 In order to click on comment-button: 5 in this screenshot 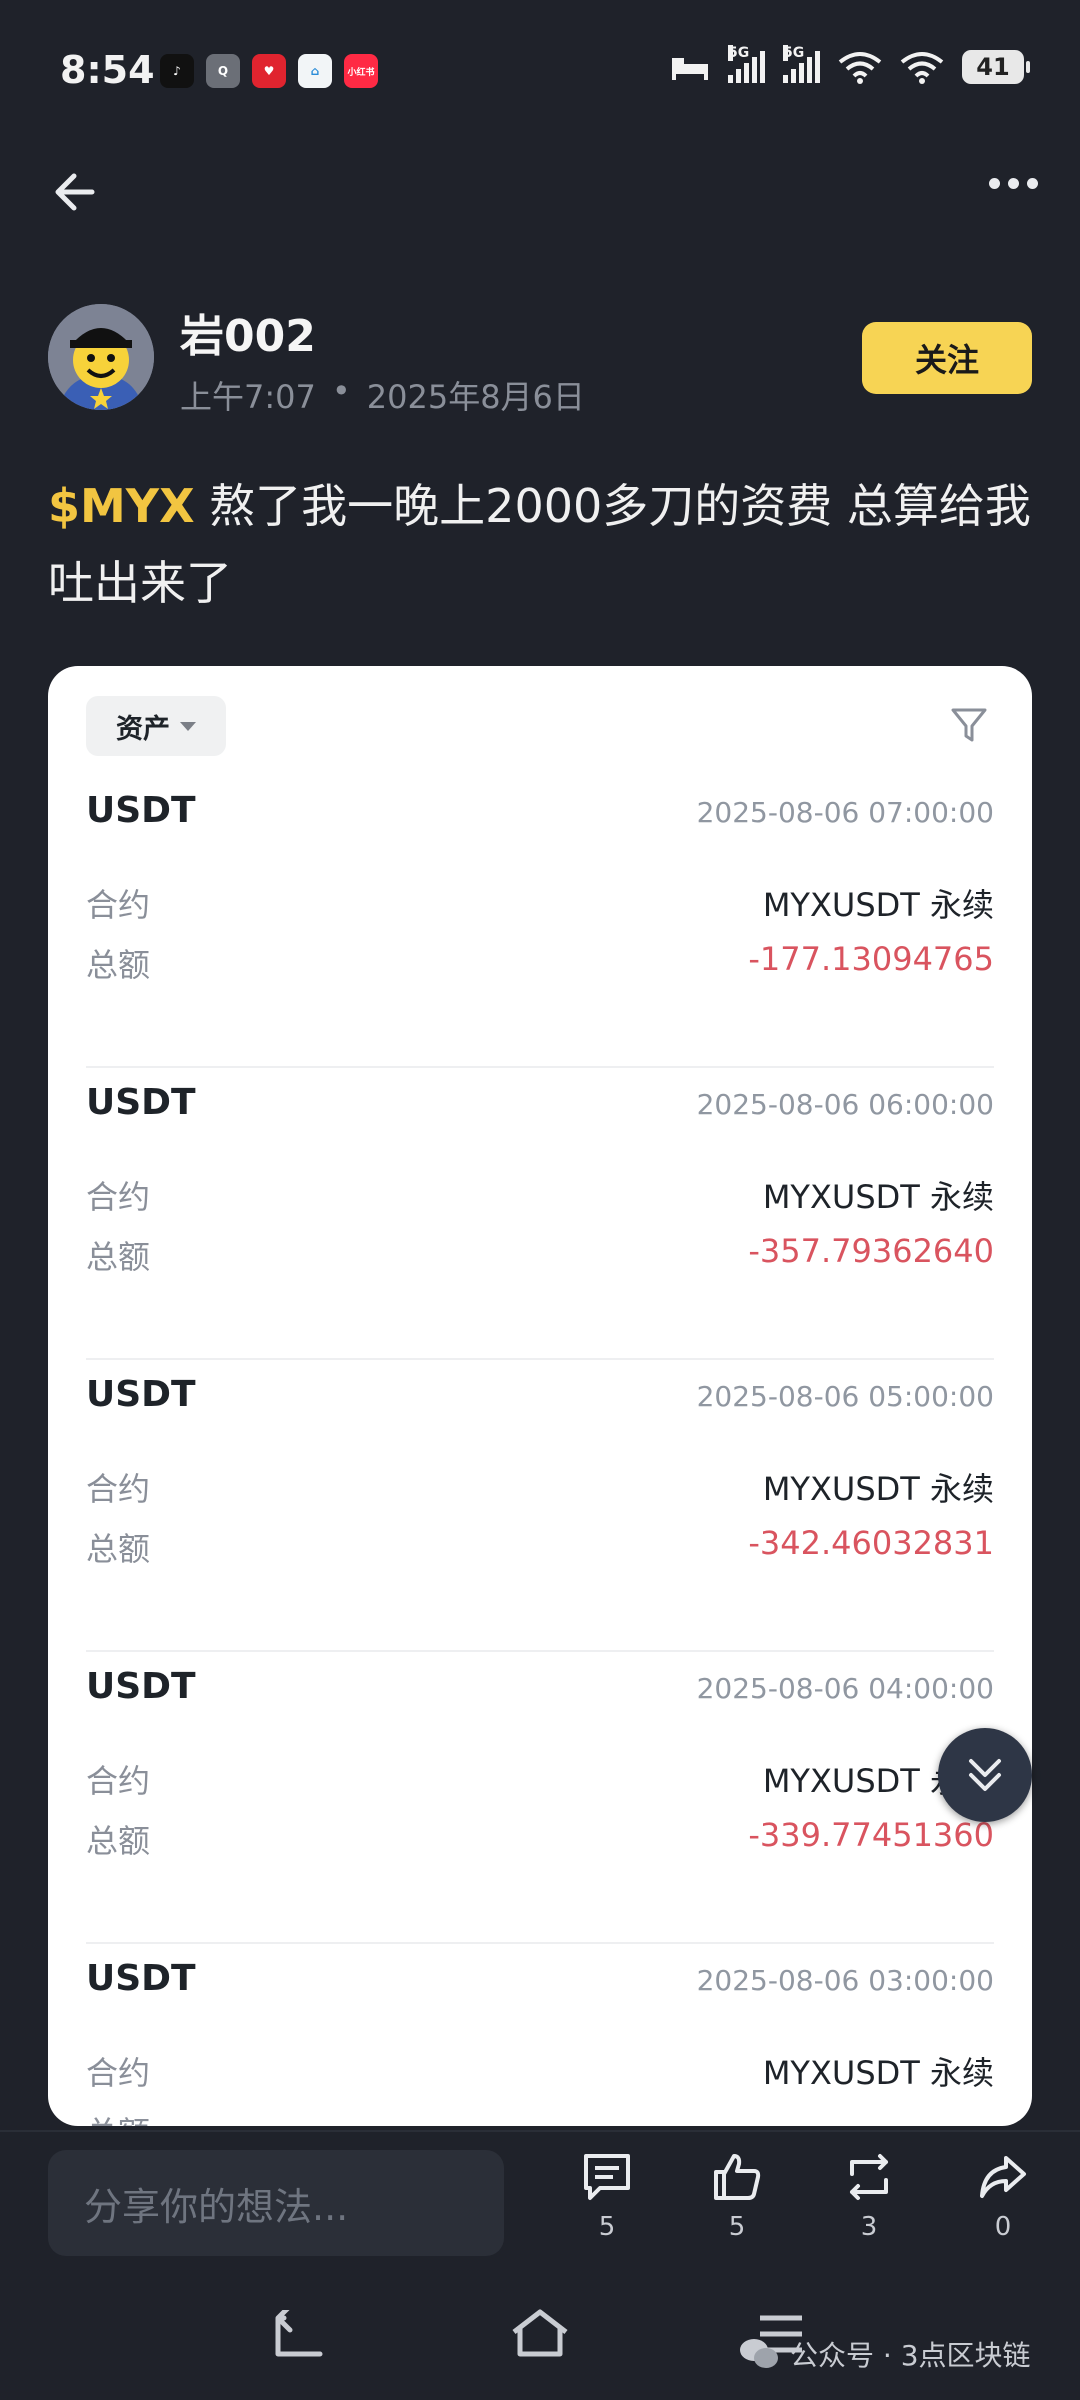, I will do `click(607, 2196)`.